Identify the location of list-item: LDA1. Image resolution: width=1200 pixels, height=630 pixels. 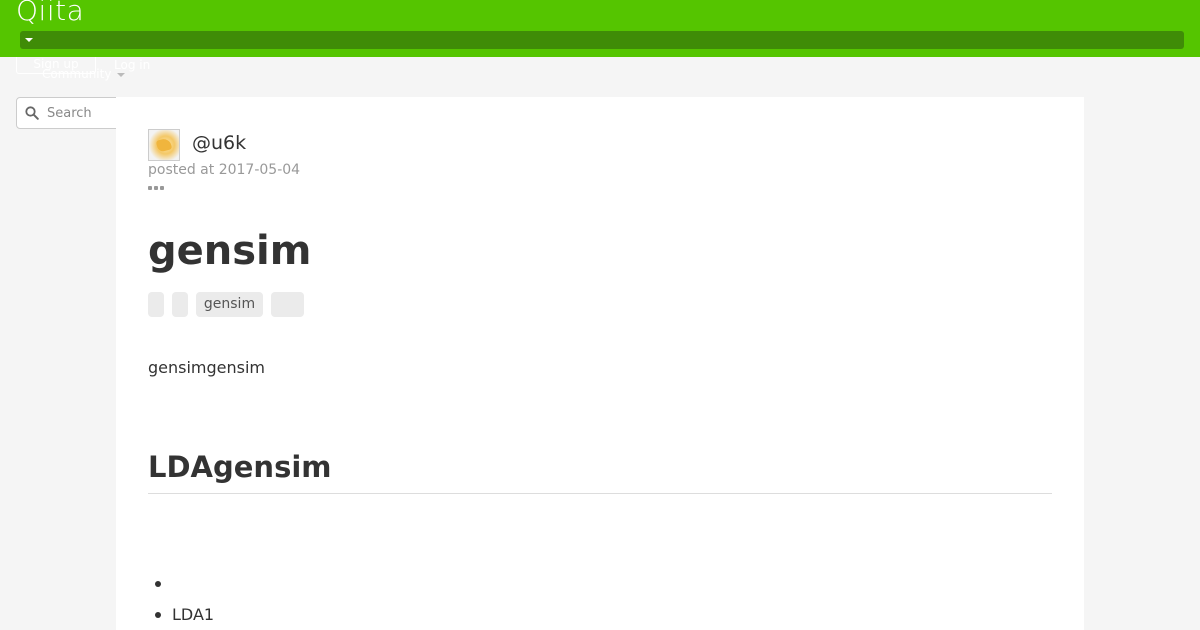
(181, 615).